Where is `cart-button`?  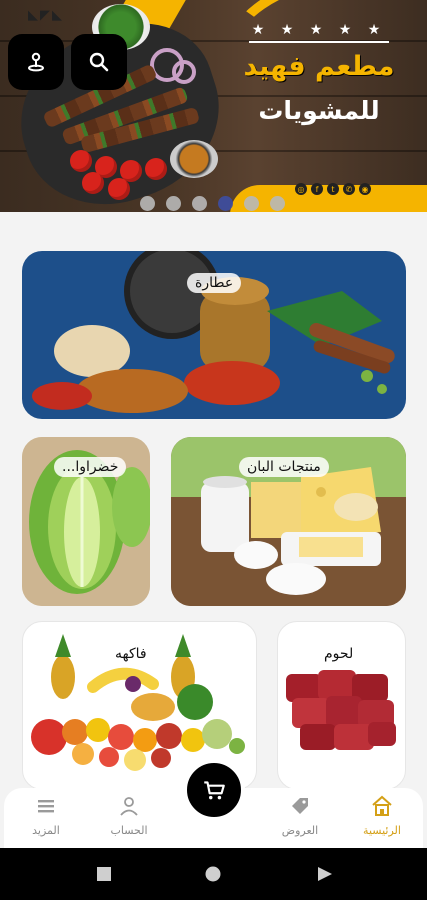
cart-button is located at coordinates (214, 790).